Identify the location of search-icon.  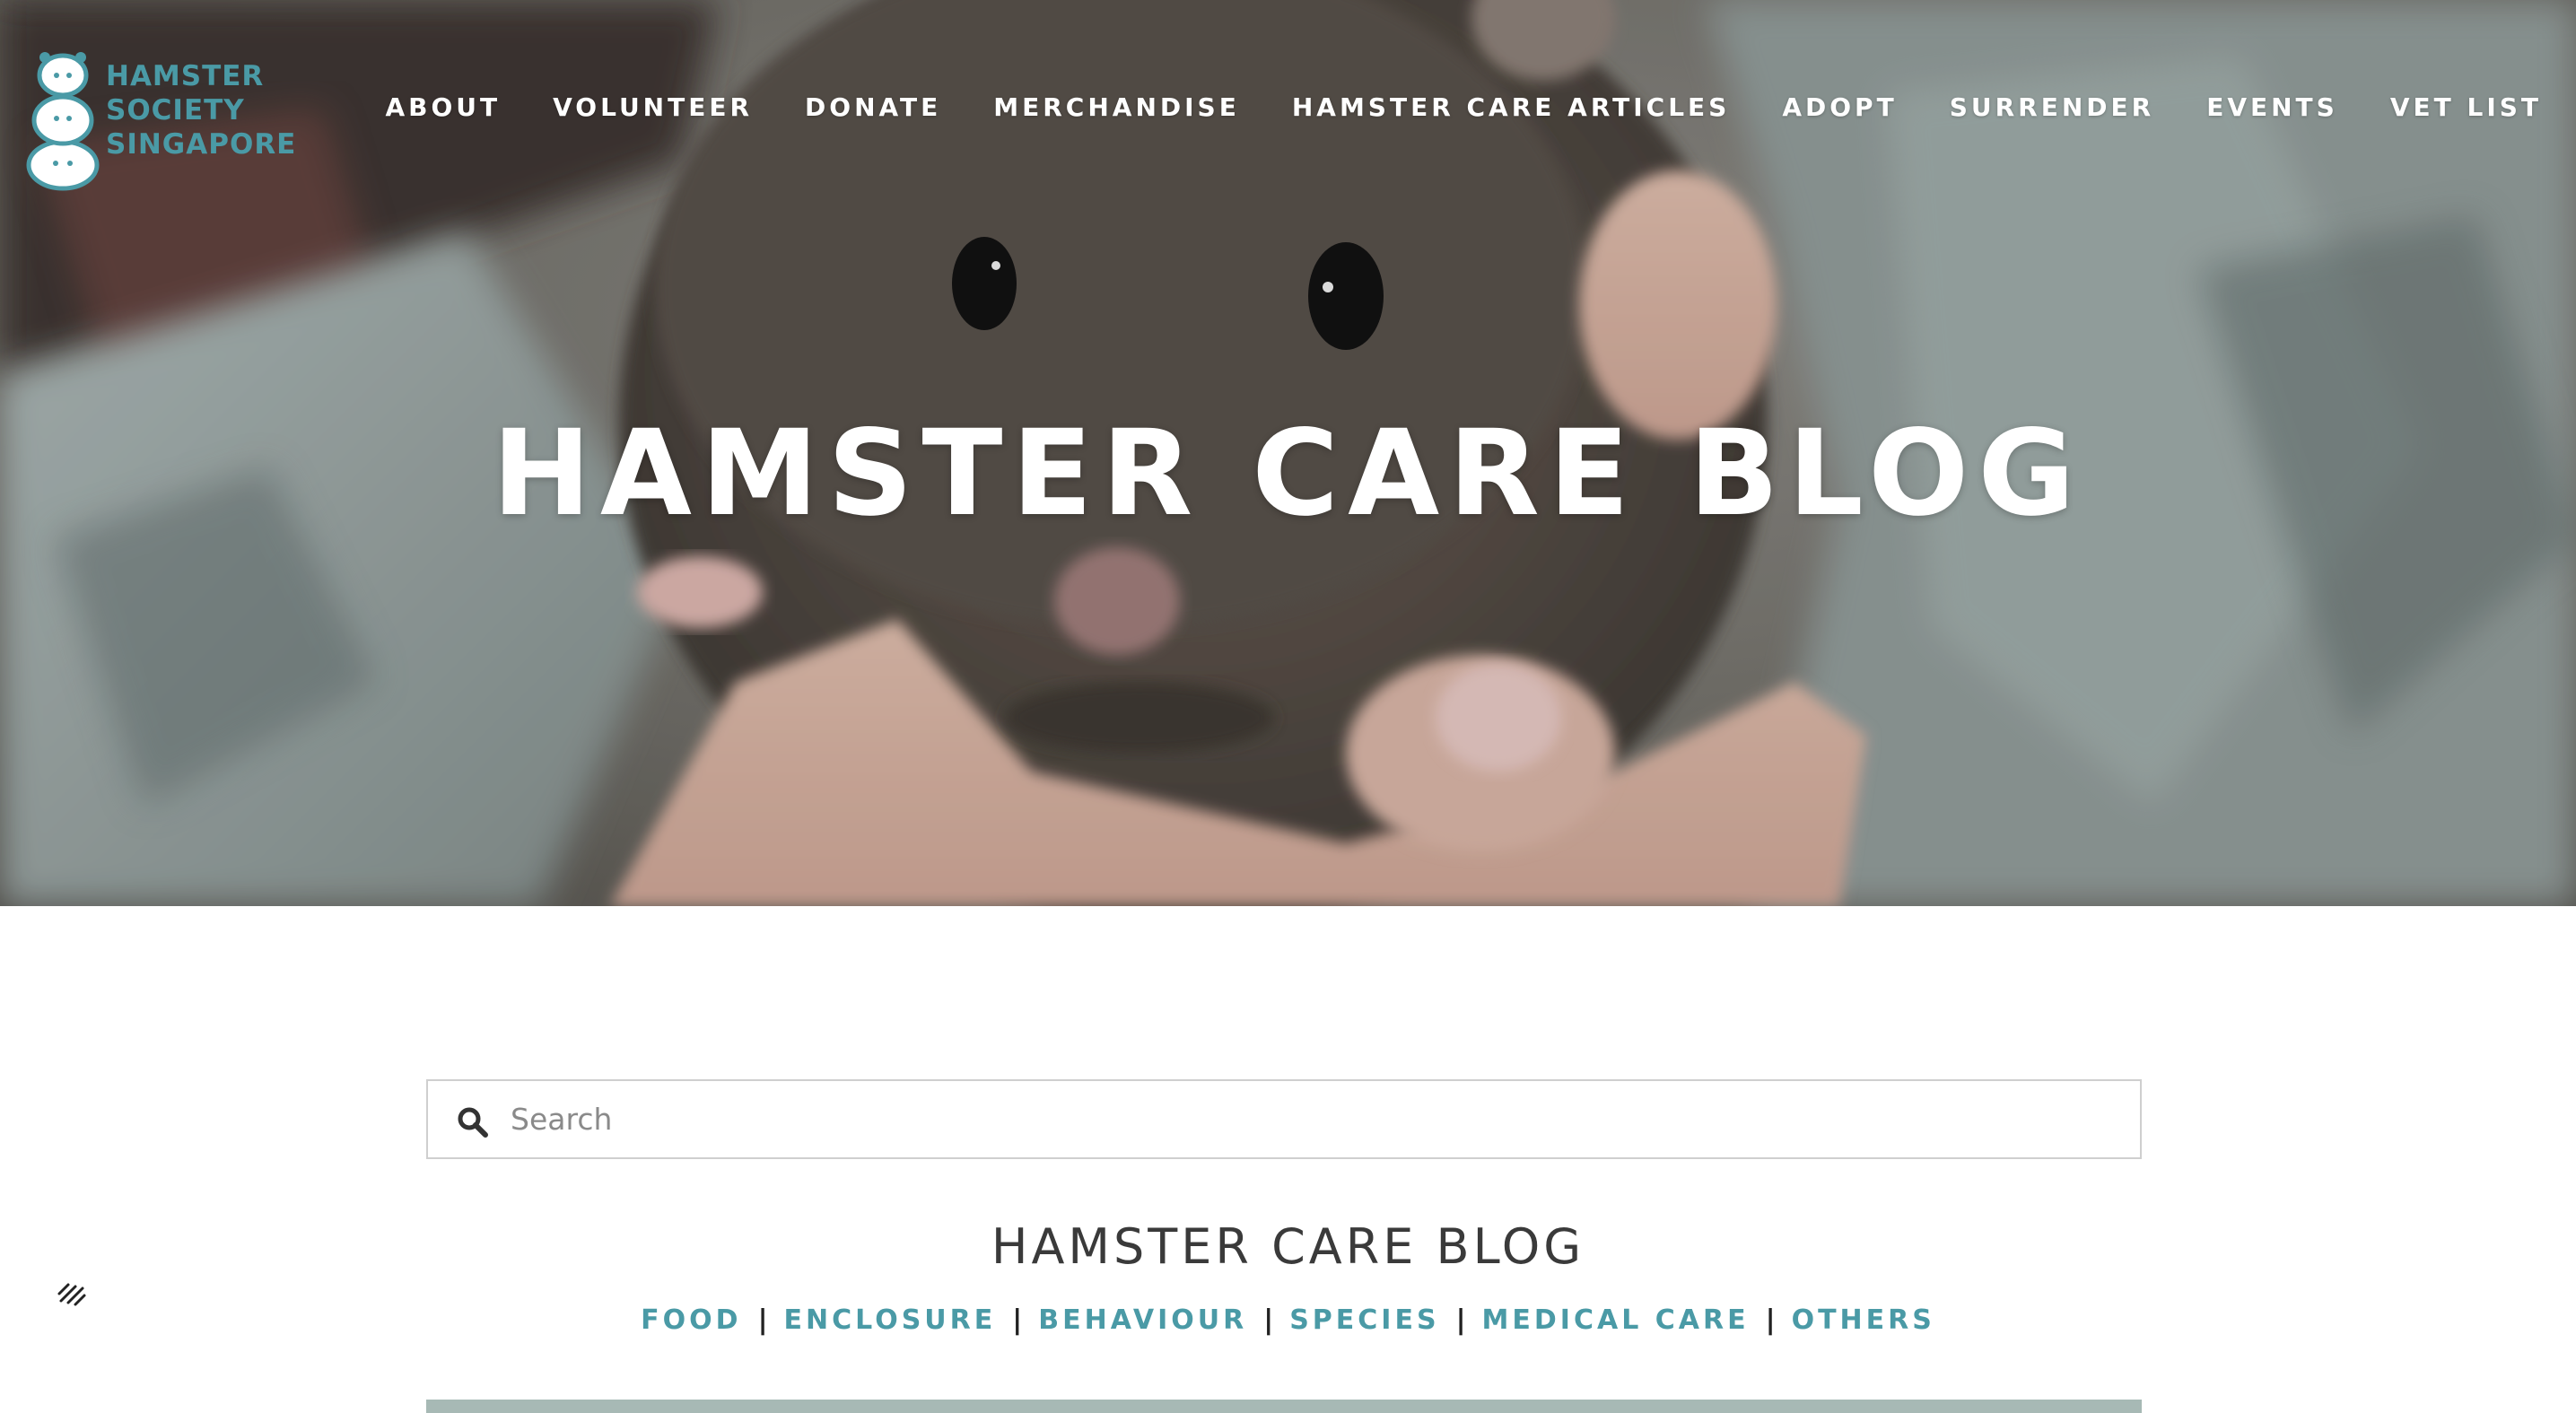
(473, 1122).